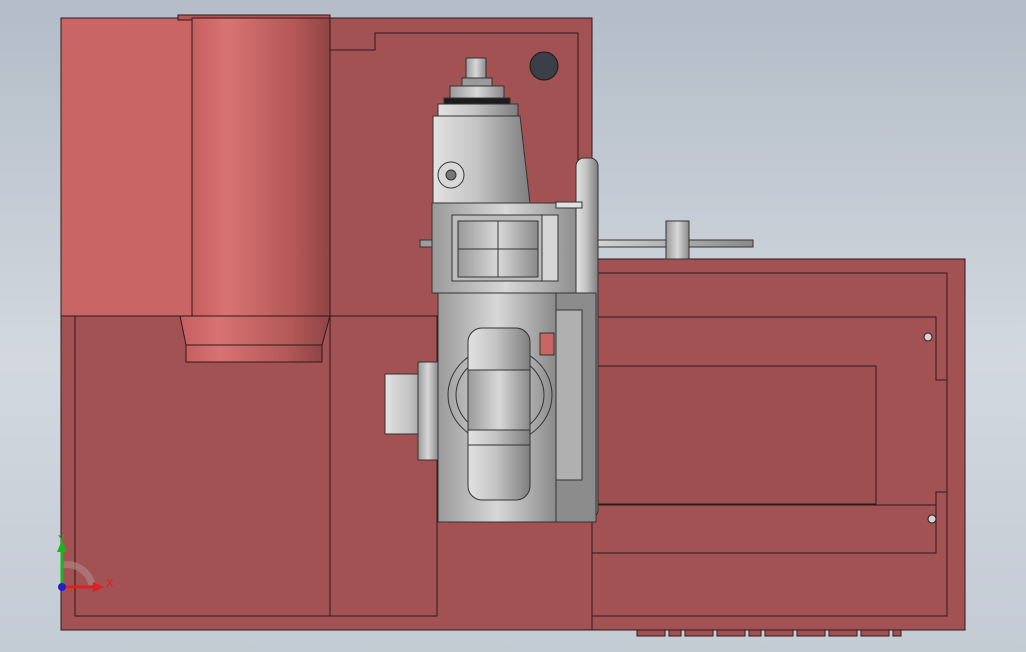 Image resolution: width=1026 pixels, height=652 pixels. I want to click on x-axis-label: X, so click(110, 583).